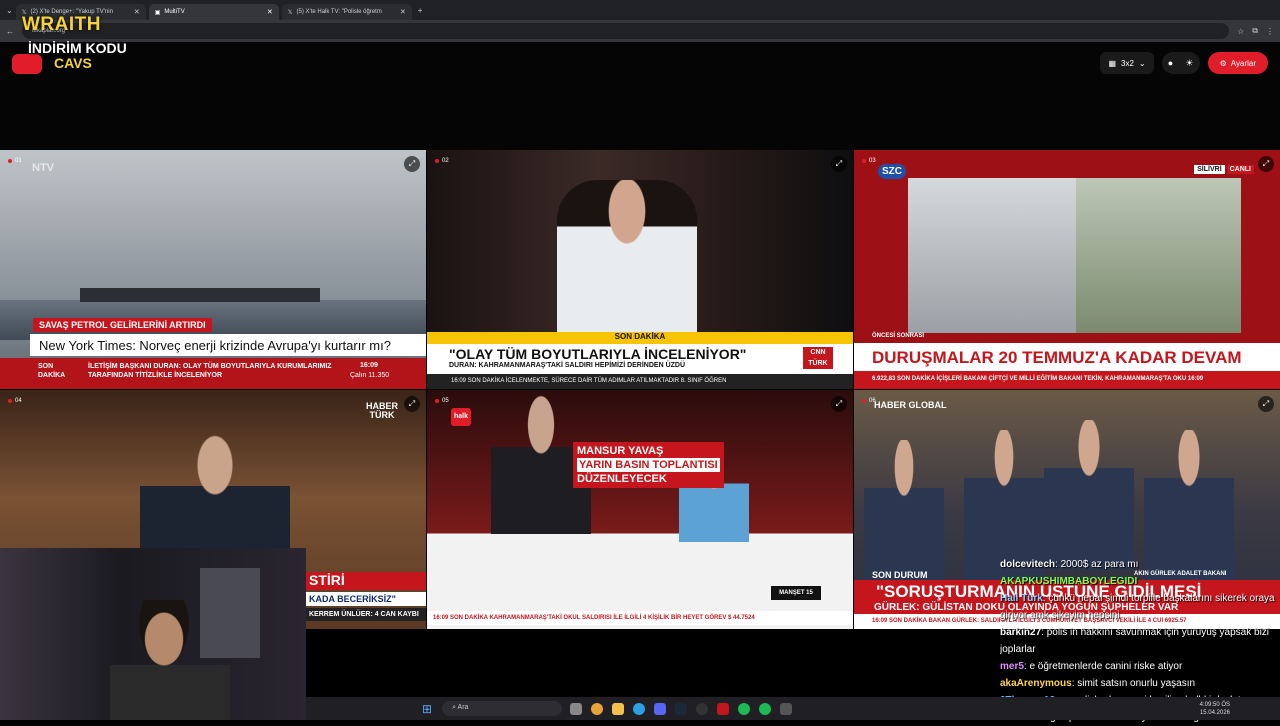 This screenshot has height=726, width=1280. Describe the element at coordinates (461, 417) in the screenshot. I see `channel-logo: halk` at that location.